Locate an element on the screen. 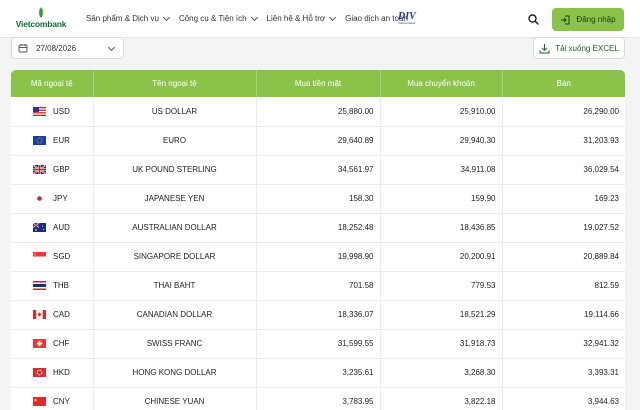 Image resolution: width=640 pixels, height=410 pixels. transfer-buy-rate: 20,200.91 is located at coordinates (441, 257).